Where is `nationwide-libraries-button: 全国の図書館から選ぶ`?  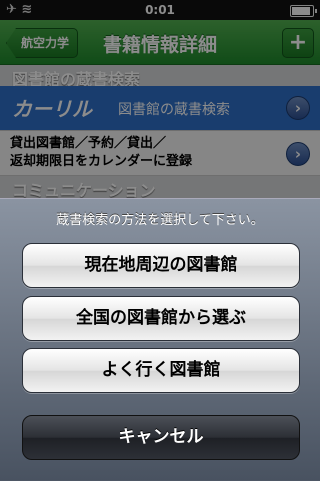 nationwide-libraries-button: 全国の図書館から選ぶ is located at coordinates (161, 318).